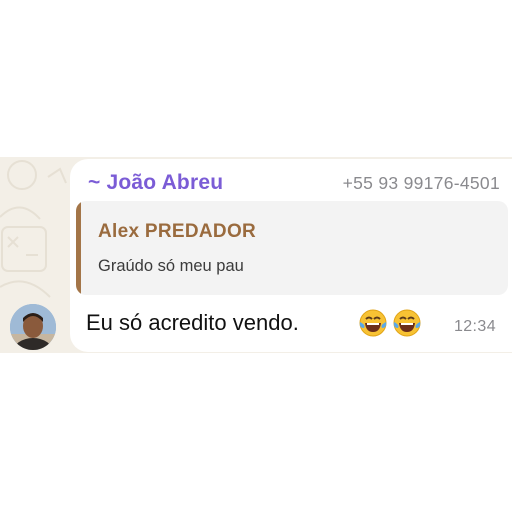 This screenshot has height=512, width=512. What do you see at coordinates (171, 266) in the screenshot?
I see `quoted-text: Graúdo só meu pau` at bounding box center [171, 266].